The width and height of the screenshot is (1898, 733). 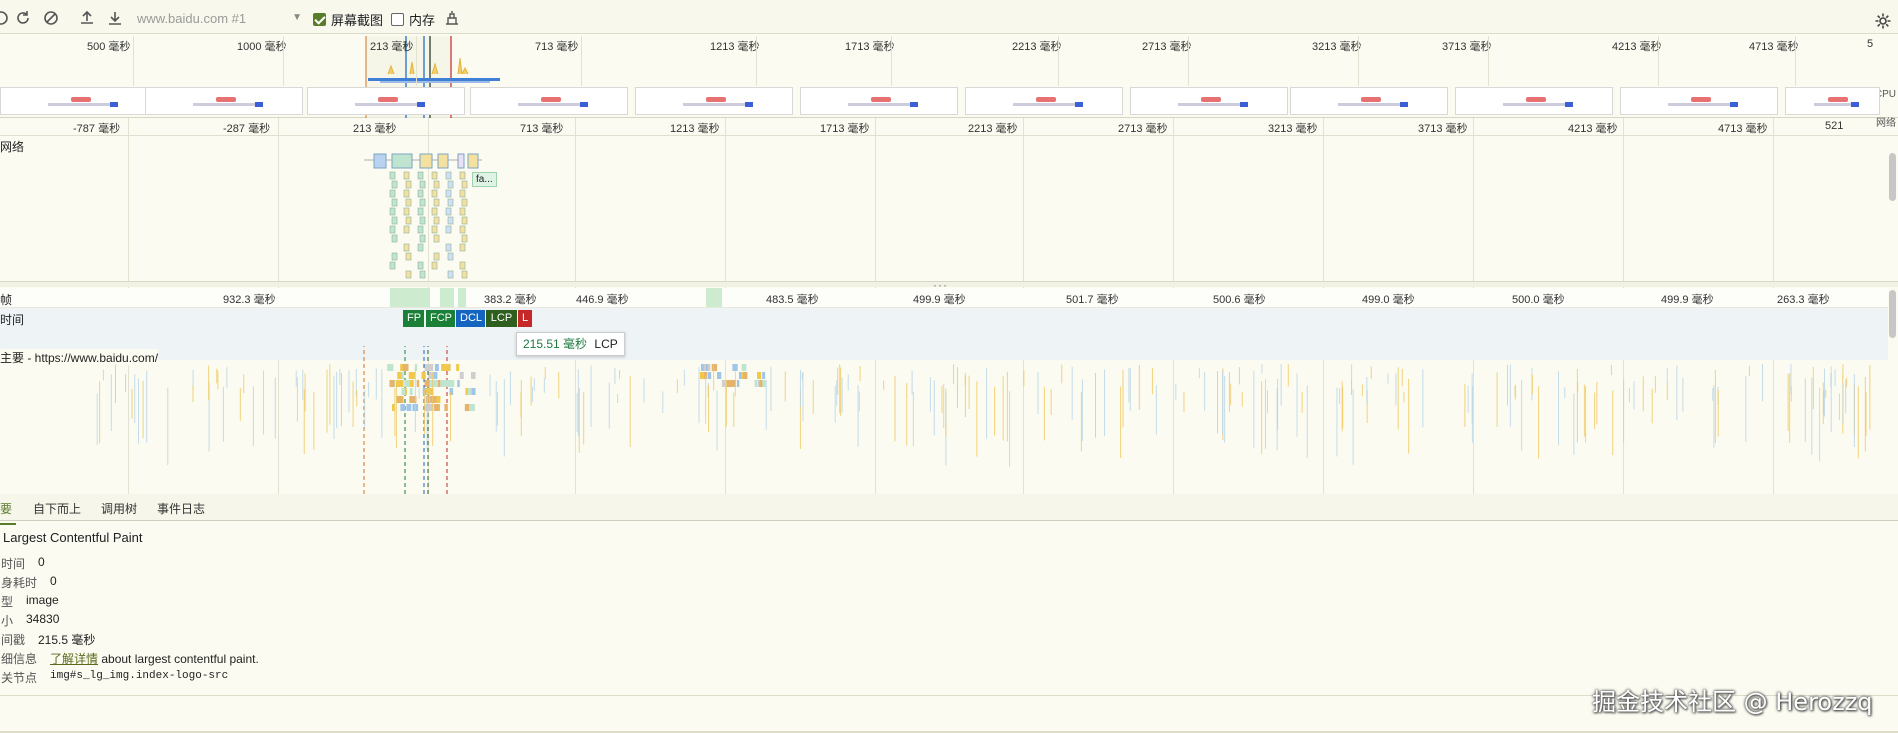 What do you see at coordinates (542, 129) in the screenshot?
I see `main-tick-label: 713 毫秒` at bounding box center [542, 129].